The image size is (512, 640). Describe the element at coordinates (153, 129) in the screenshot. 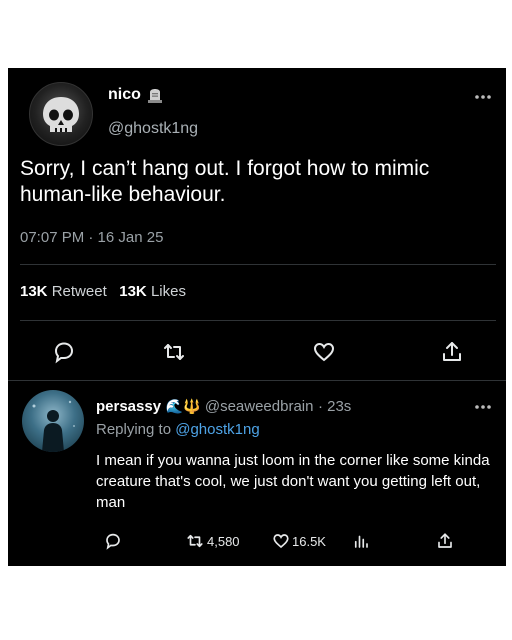

I see `author-handle: @ghostk1ng` at that location.